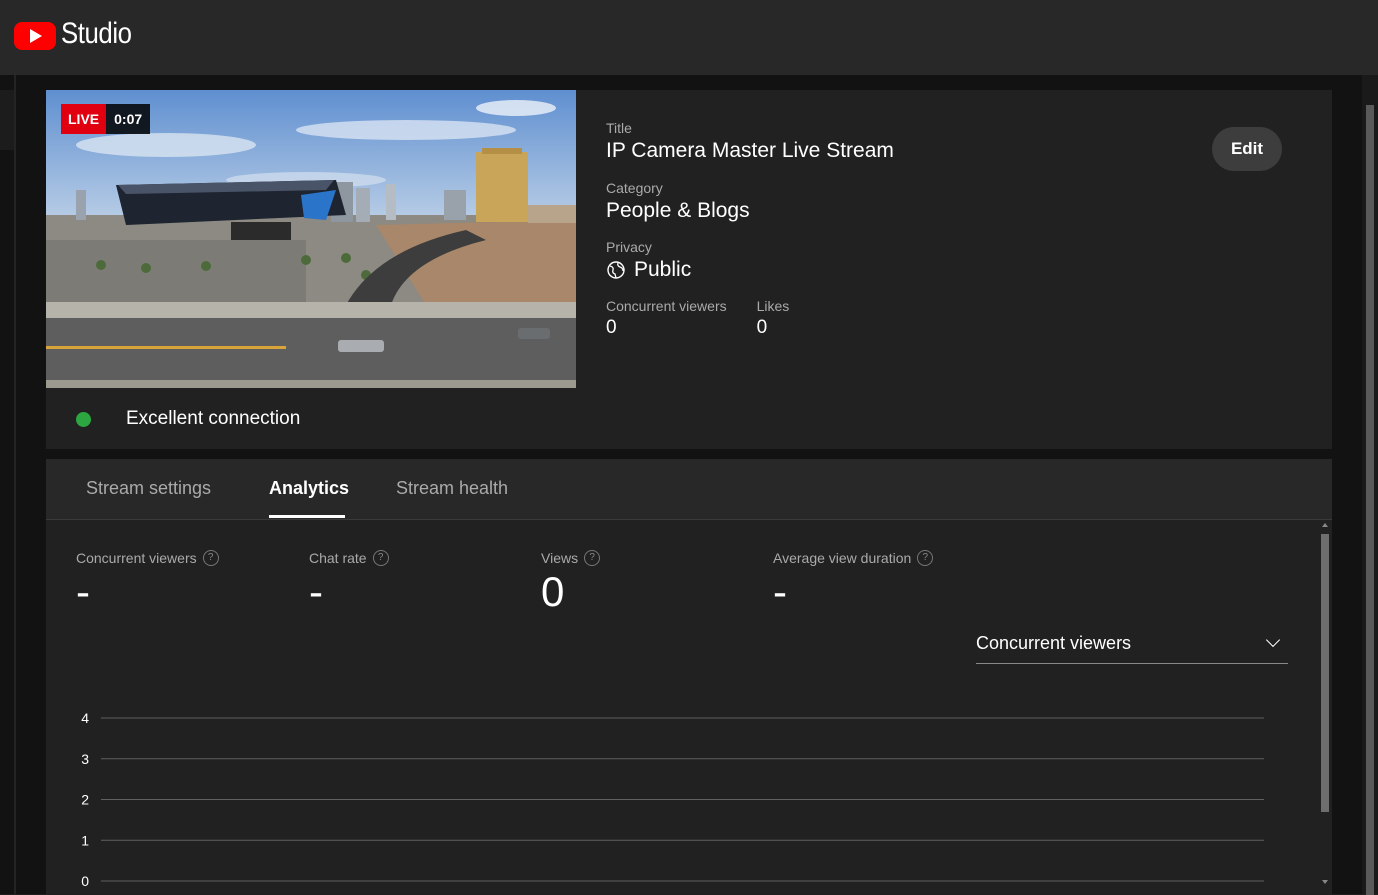 The image size is (1378, 895). I want to click on metric-dropdown: Concurrent viewers, so click(1132, 646).